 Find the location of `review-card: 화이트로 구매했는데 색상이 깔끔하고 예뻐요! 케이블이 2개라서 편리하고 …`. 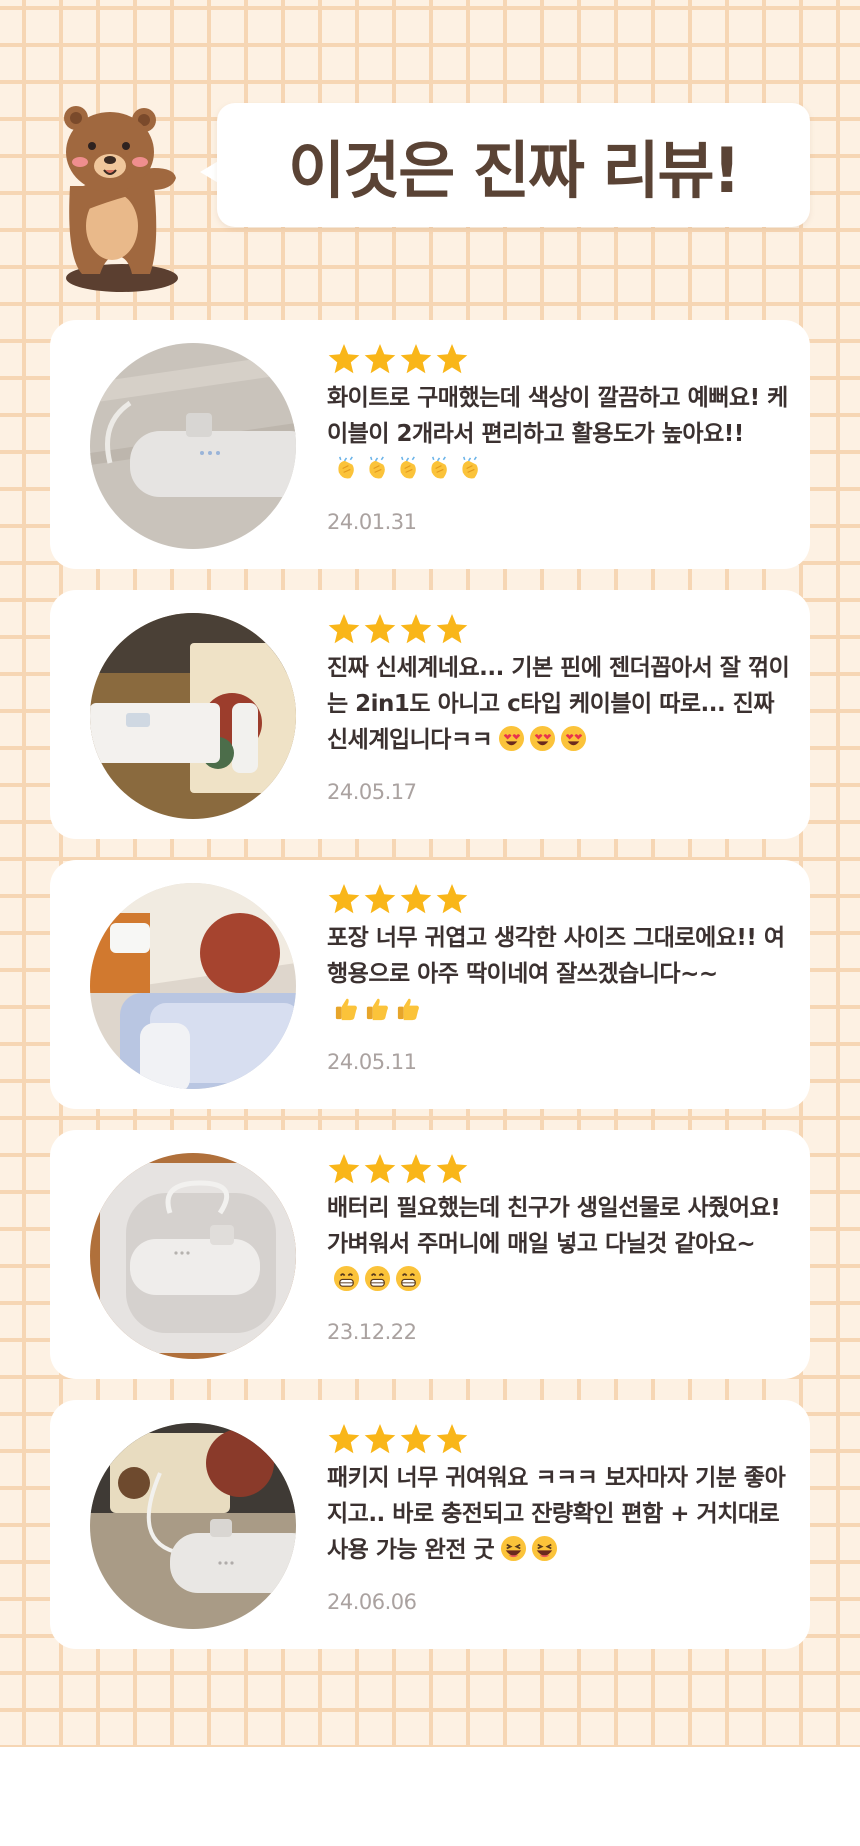

review-card: 화이트로 구매했는데 색상이 깔끔하고 예뻐요! 케이블이 2개라서 편리하고 … is located at coordinates (430, 444).